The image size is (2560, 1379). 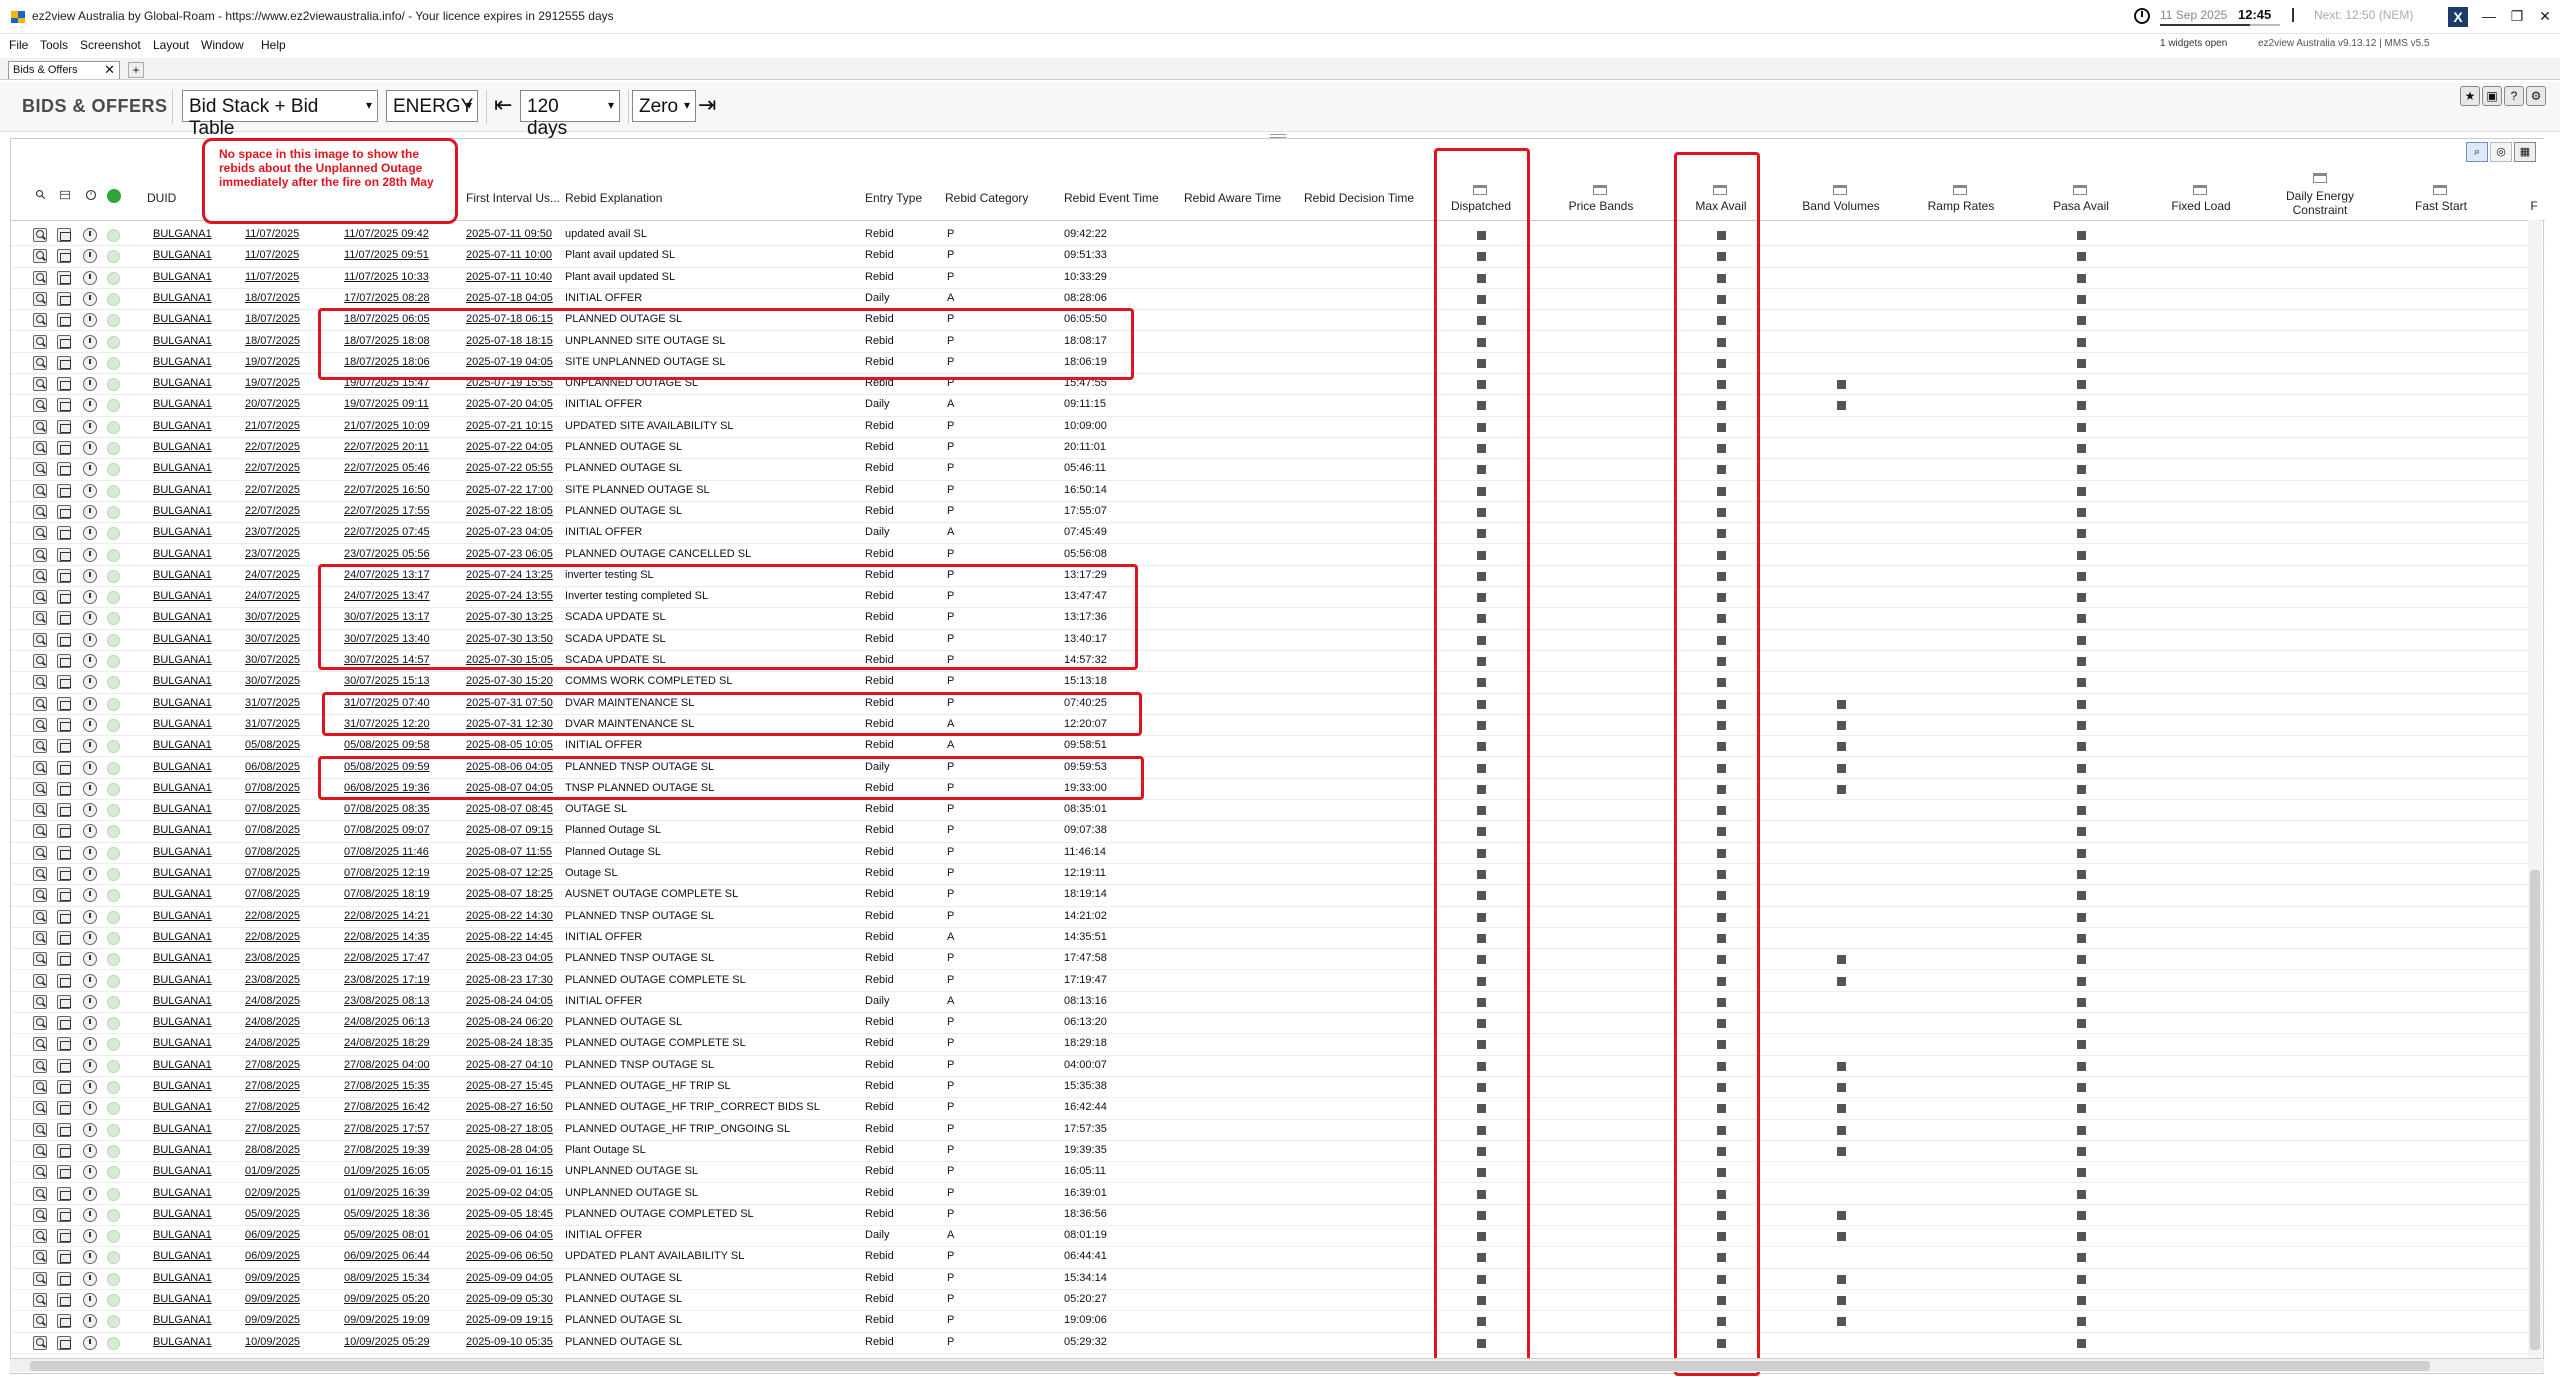 I want to click on first-interval-cell: 2025-09-09 19:15, so click(x=509, y=1320).